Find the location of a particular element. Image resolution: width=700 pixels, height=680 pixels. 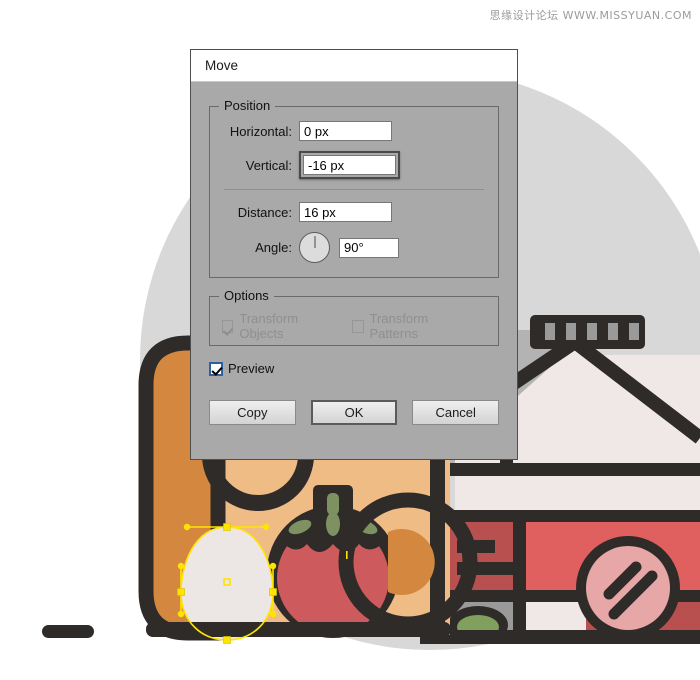

dialog-button-row: Copy OK Cancel is located at coordinates (354, 412).